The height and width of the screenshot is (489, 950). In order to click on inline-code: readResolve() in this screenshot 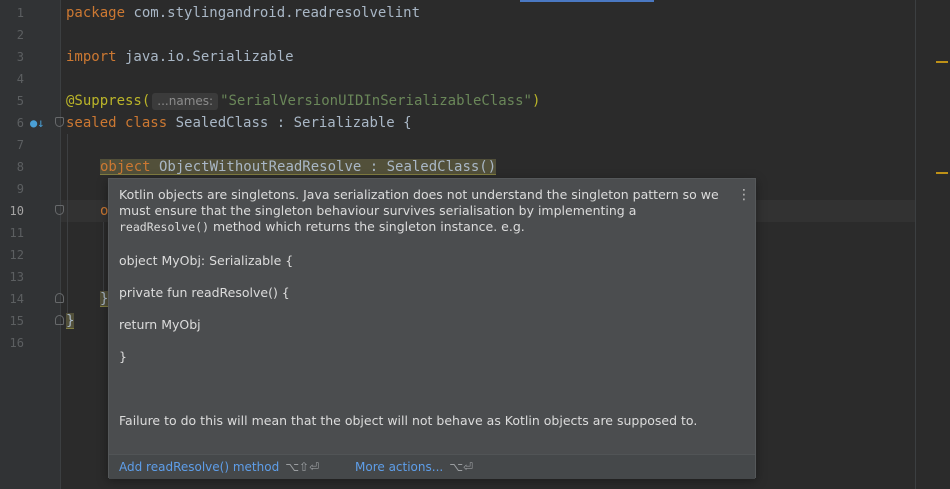, I will do `click(164, 227)`.